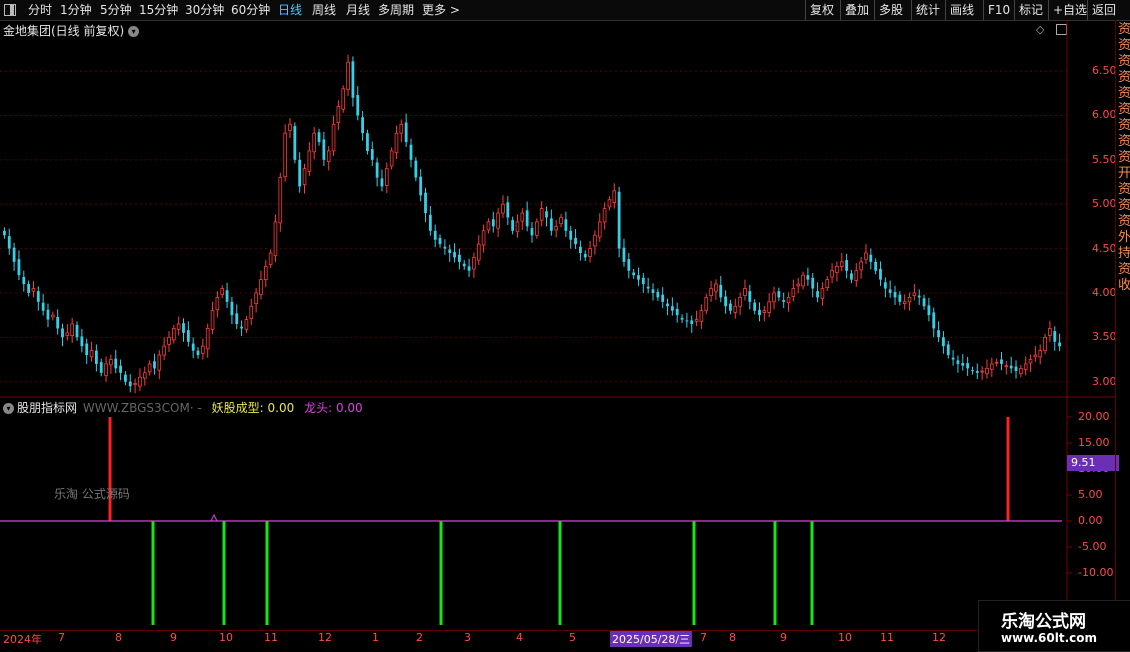 This screenshot has height=652, width=1130. Describe the element at coordinates (1104, 337) in the screenshot. I see `price-tick-label: 3.50` at that location.